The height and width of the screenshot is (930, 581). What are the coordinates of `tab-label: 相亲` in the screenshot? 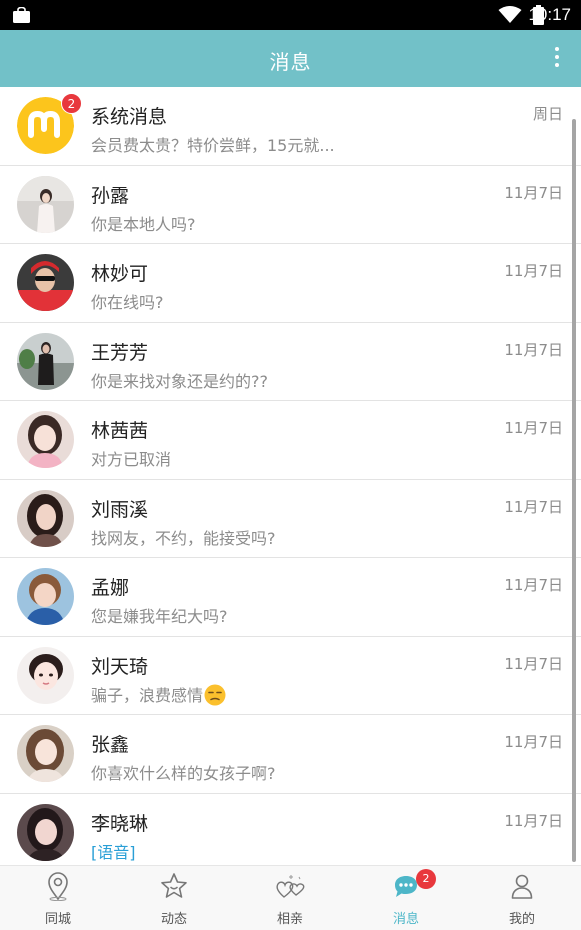 It's located at (289, 919).